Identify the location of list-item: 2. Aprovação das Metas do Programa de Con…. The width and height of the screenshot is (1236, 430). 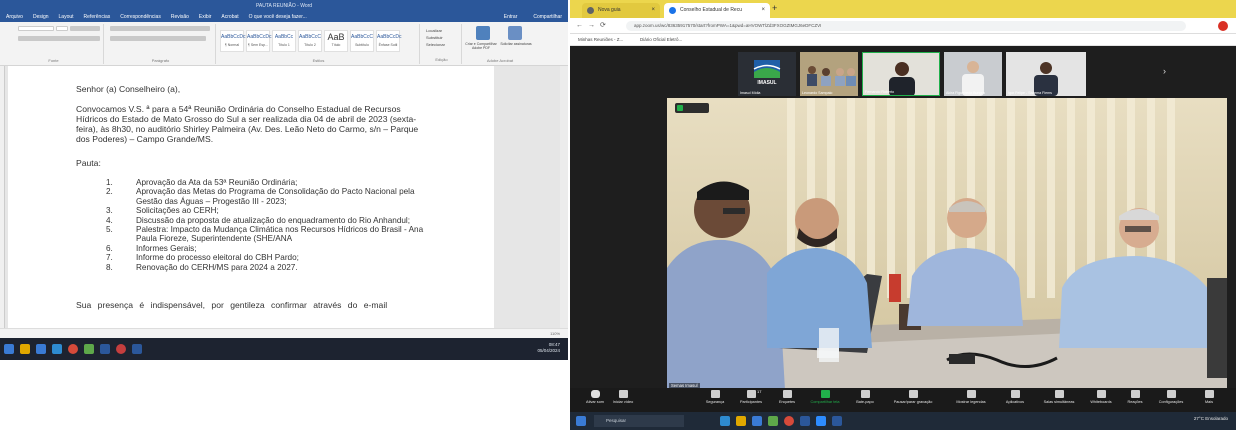
(260, 196).